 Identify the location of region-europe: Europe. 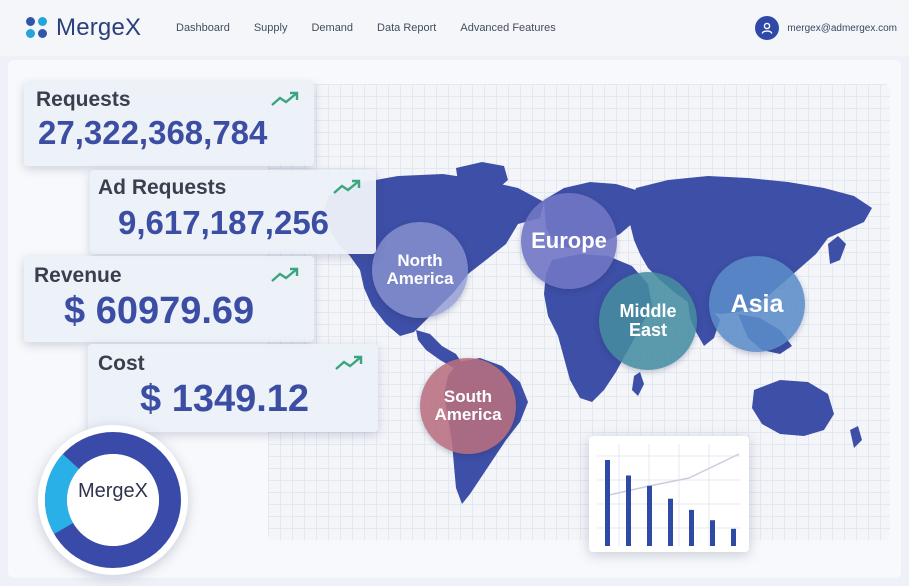
(569, 241).